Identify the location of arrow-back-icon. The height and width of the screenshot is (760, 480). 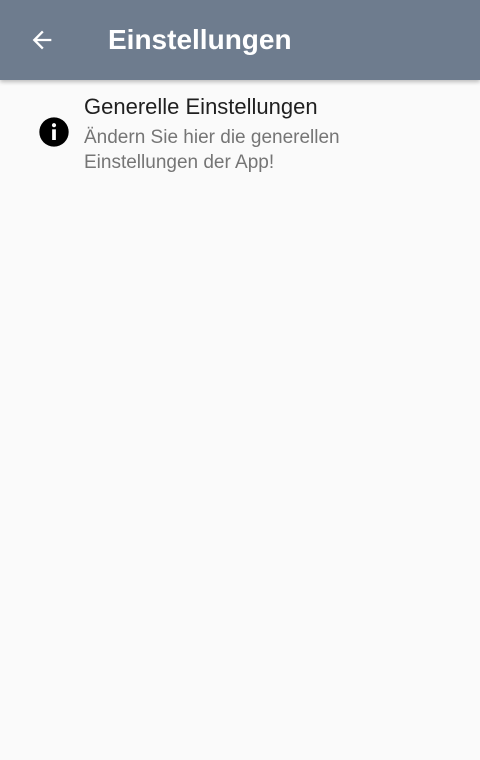
(42, 40).